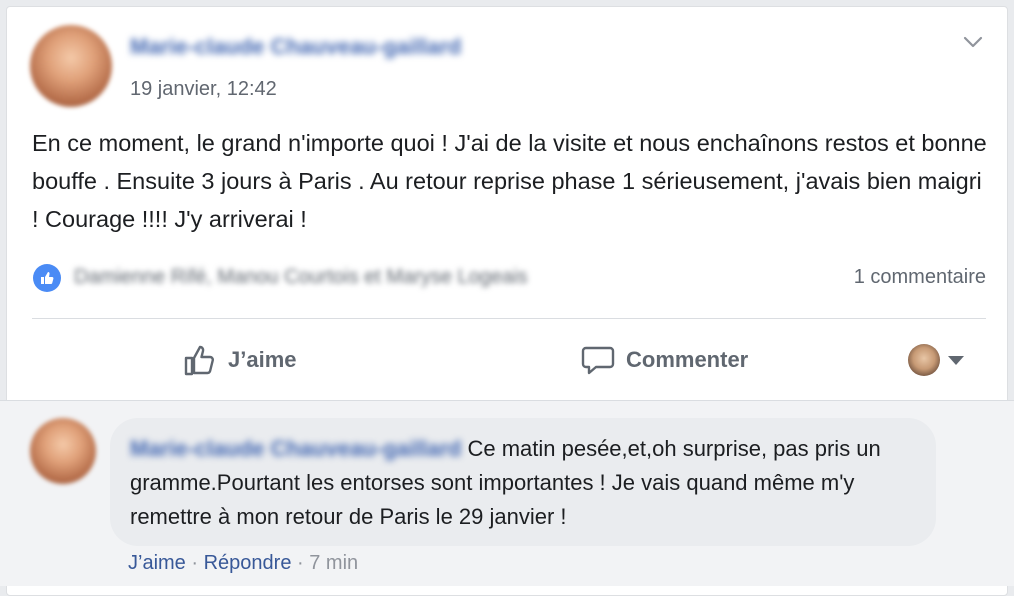  I want to click on author-avatar, so click(71, 66).